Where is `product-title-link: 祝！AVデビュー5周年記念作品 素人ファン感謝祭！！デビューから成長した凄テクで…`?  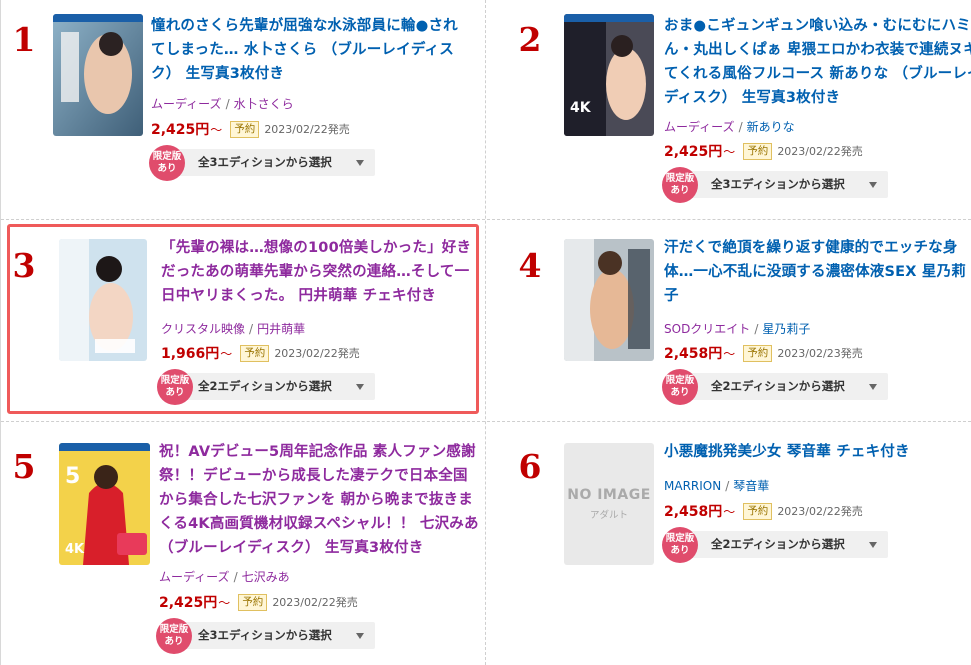
product-title-link: 祝！AVデビュー5周年記念作品 素人ファン感謝祭！！デビューから成長した凄テクで… is located at coordinates (319, 500).